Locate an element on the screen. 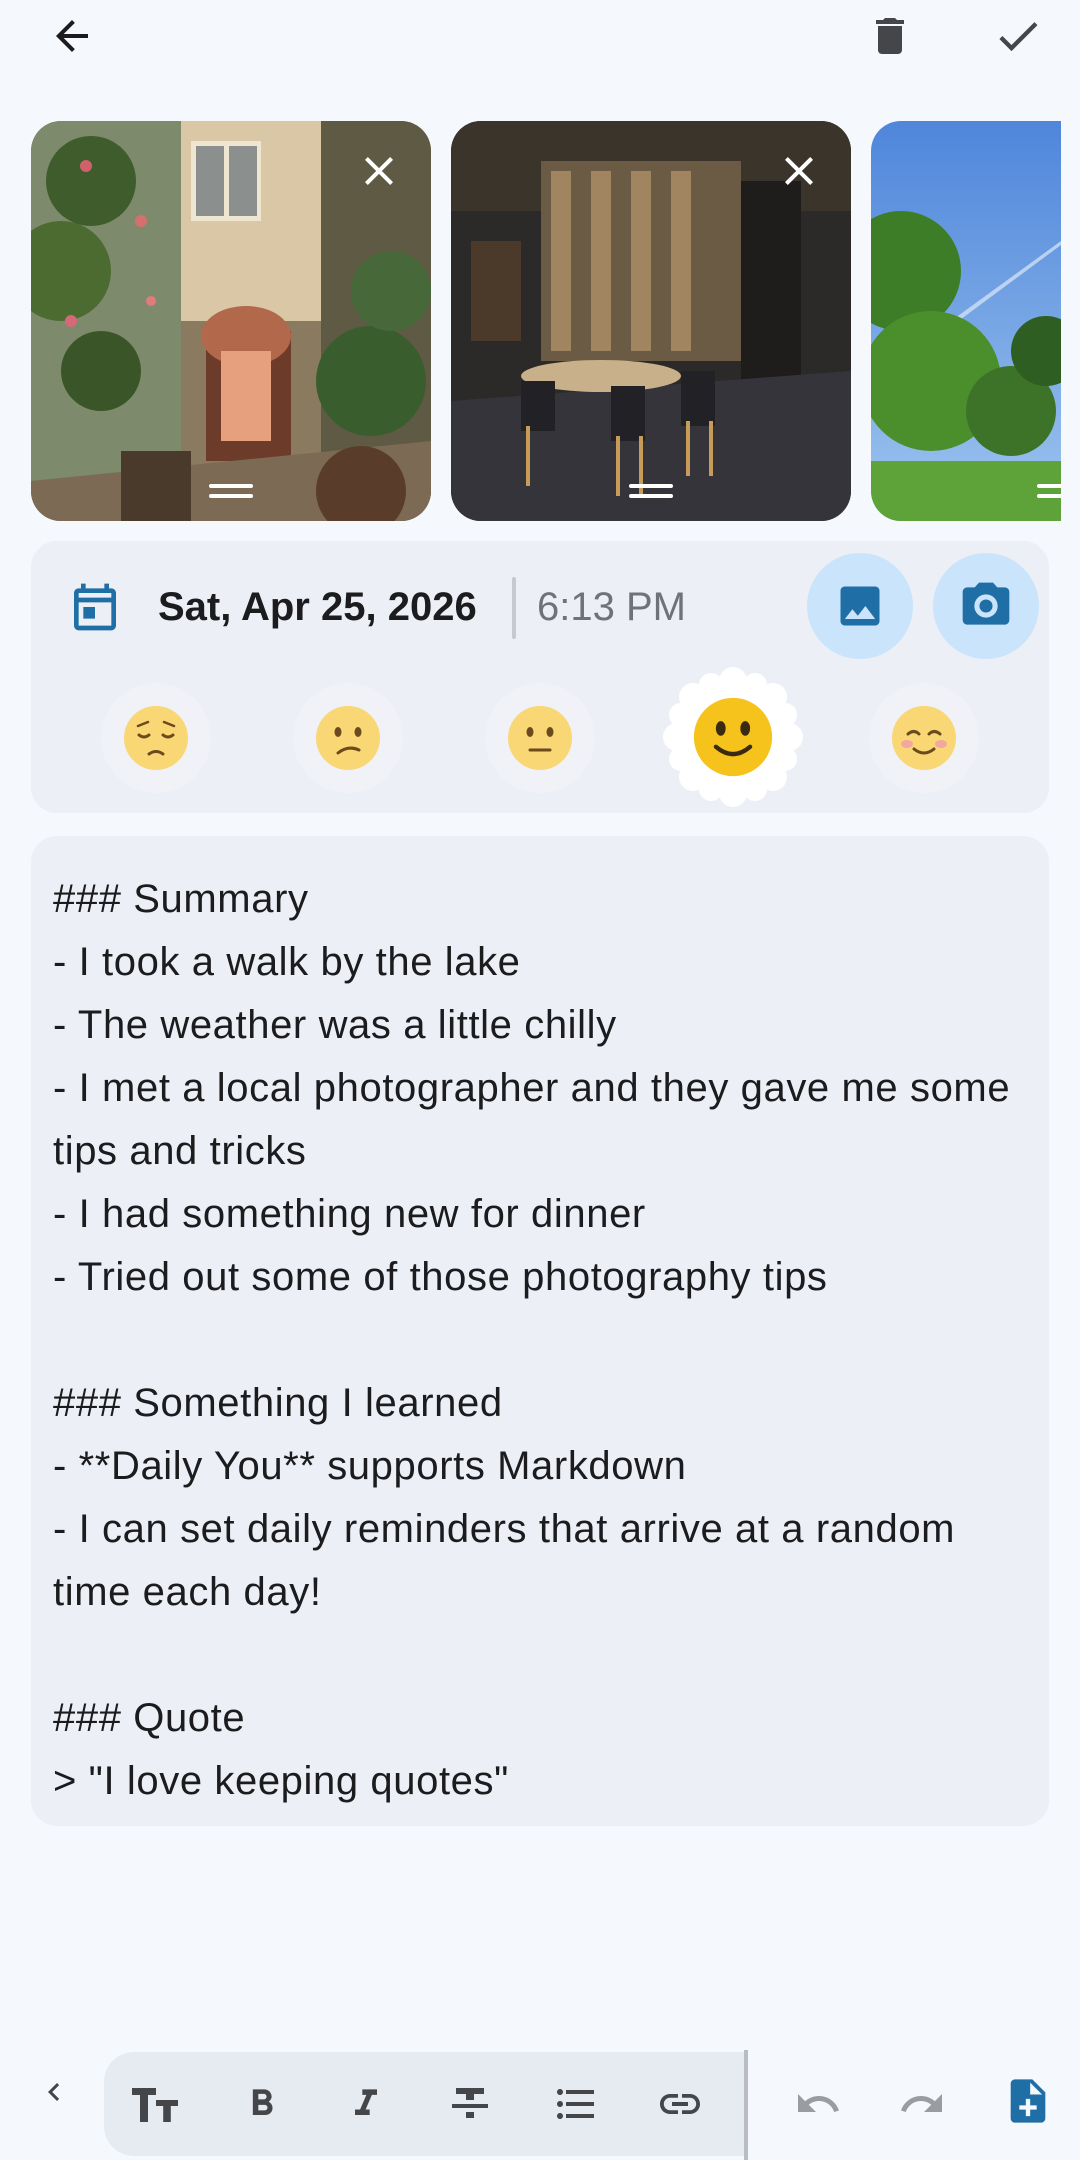 Image resolution: width=1080 pixels, height=2160 pixels. confused-face-icon is located at coordinates (348, 738).